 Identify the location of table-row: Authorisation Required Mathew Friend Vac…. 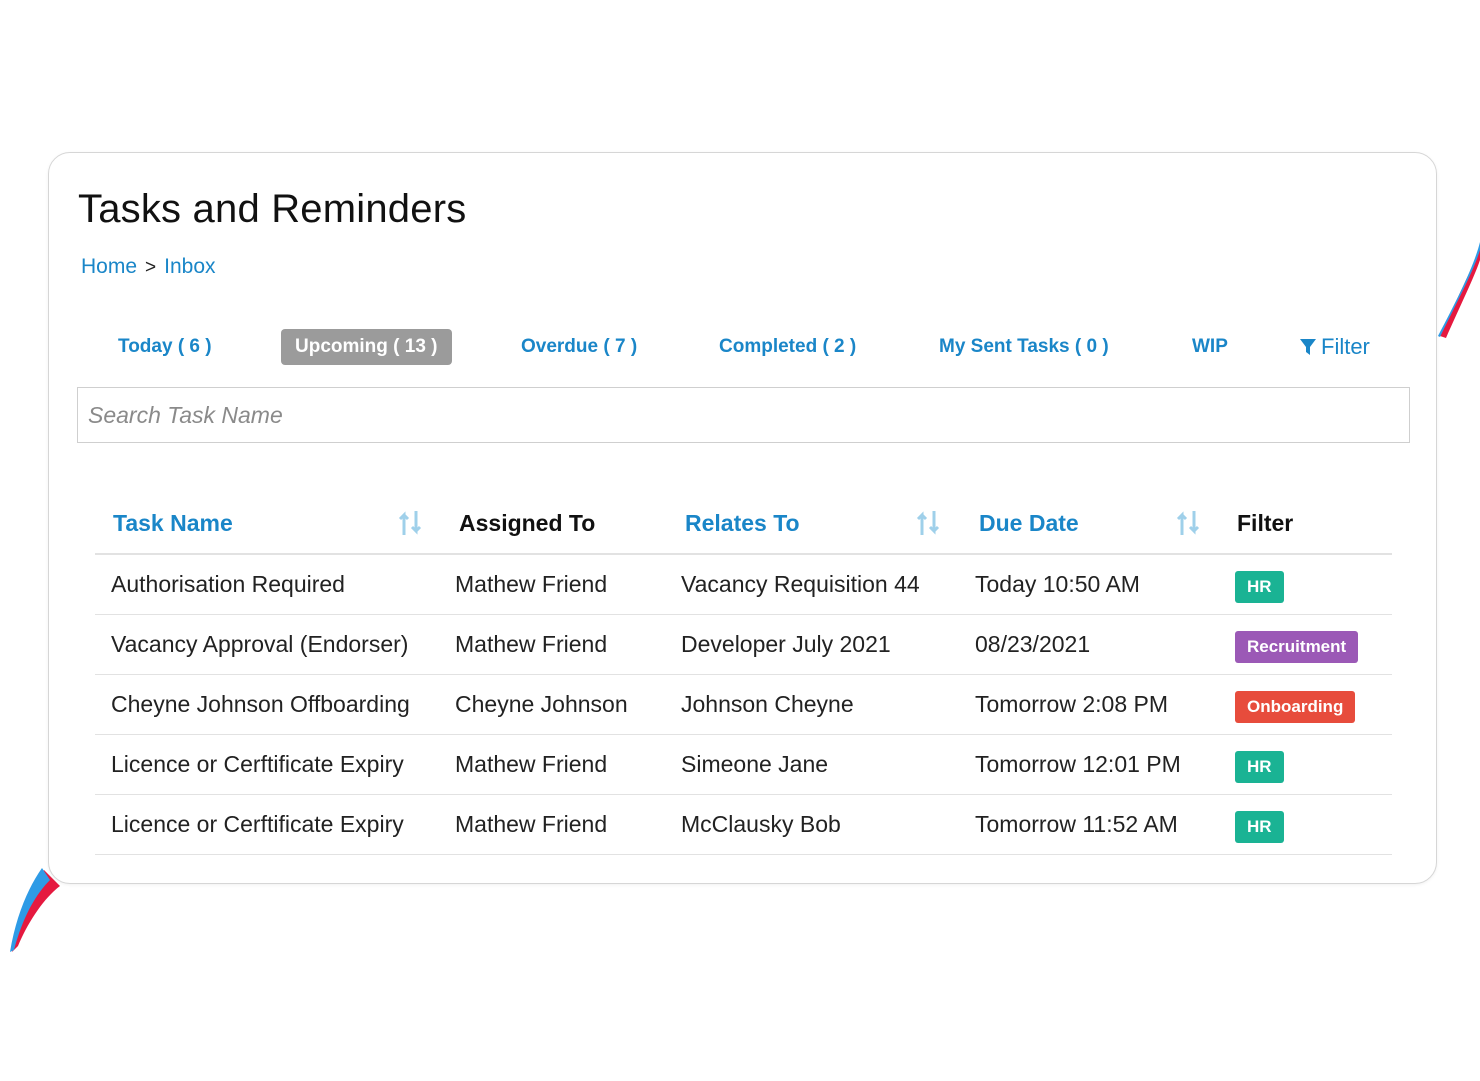
(743, 584).